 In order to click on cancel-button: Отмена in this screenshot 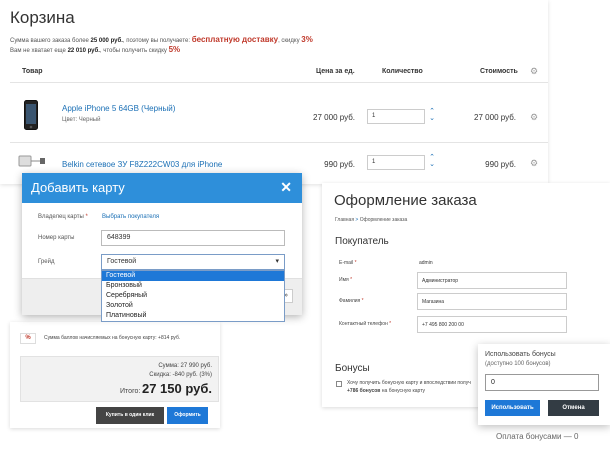, I will do `click(573, 408)`.